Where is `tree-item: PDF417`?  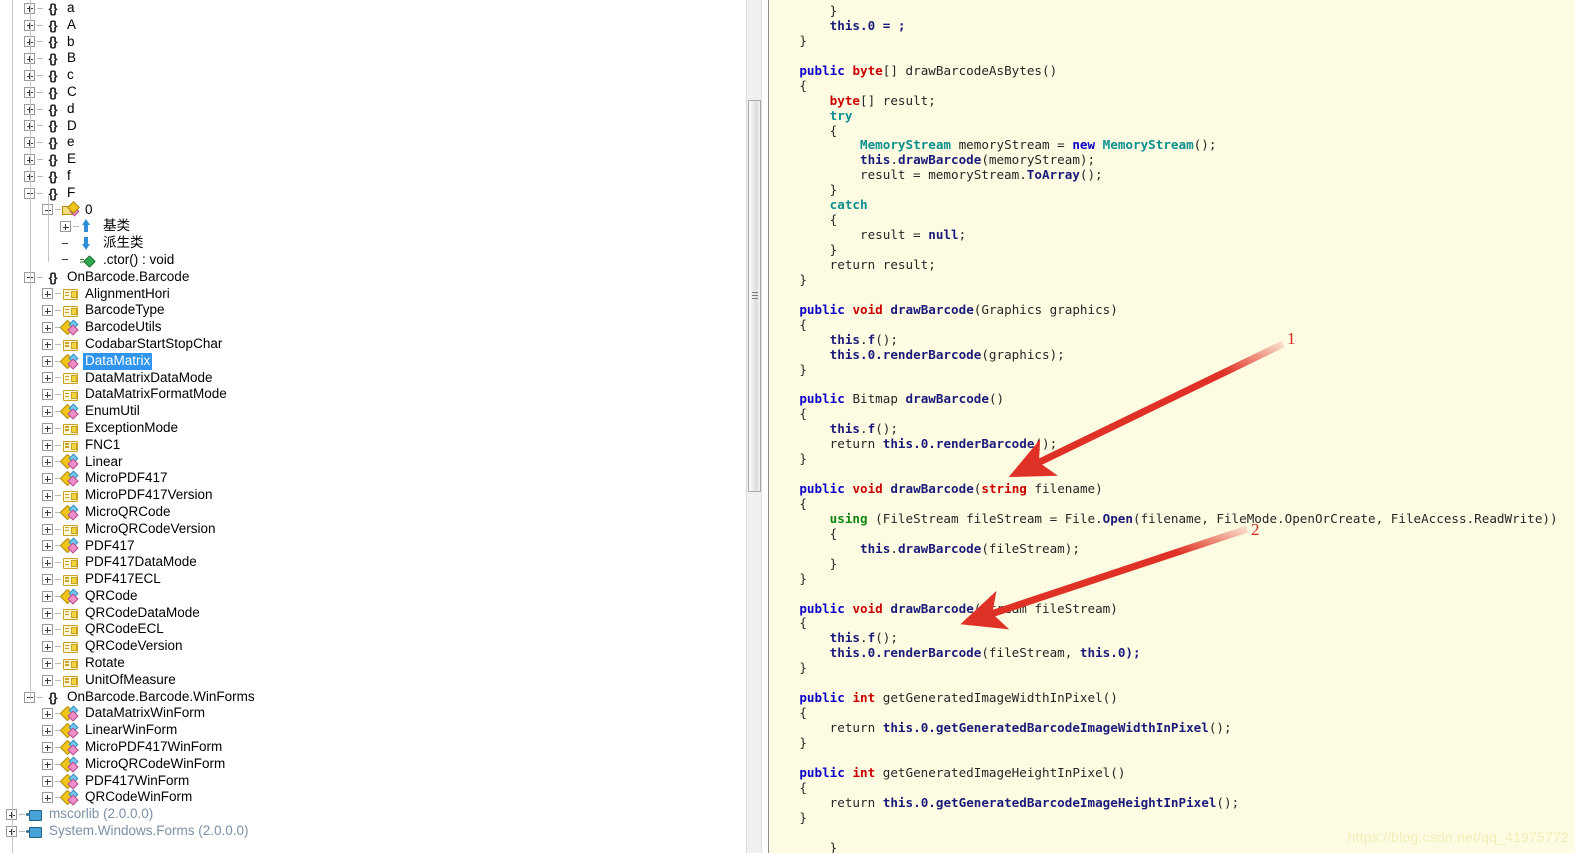 tree-item: PDF417 is located at coordinates (372, 546).